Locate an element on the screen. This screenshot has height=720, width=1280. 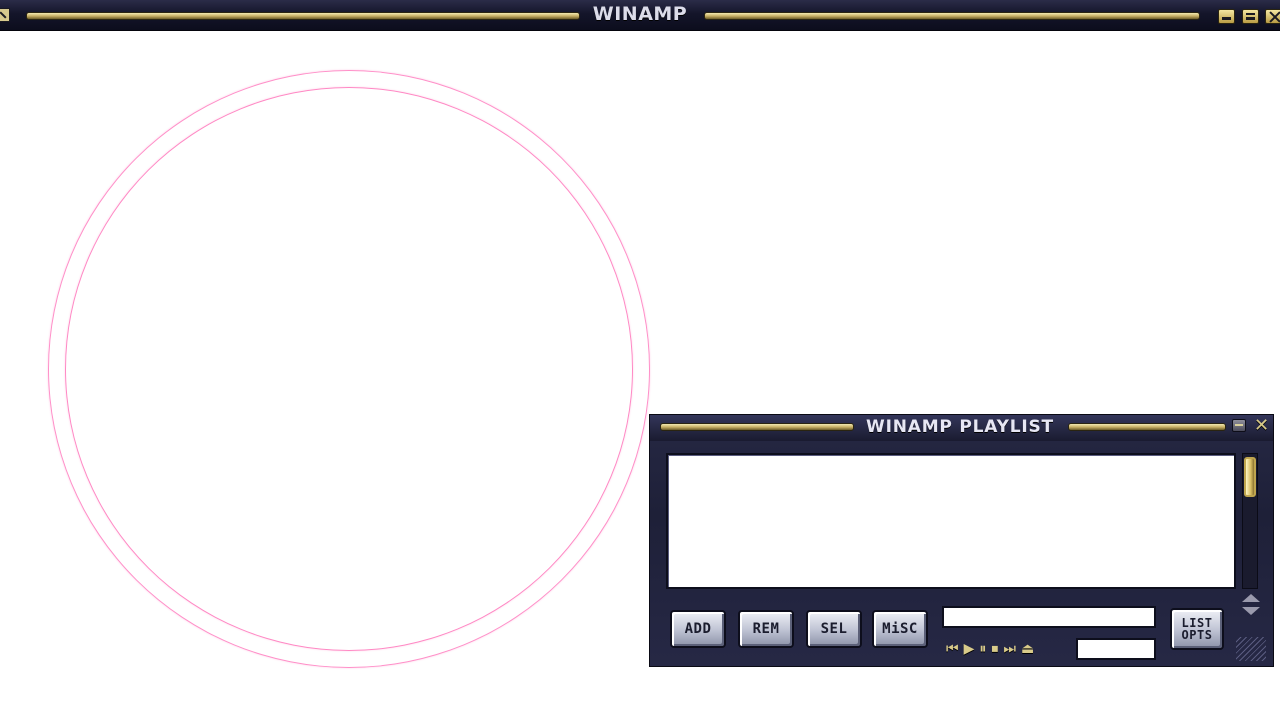
misc-button: MiSC is located at coordinates (900, 629).